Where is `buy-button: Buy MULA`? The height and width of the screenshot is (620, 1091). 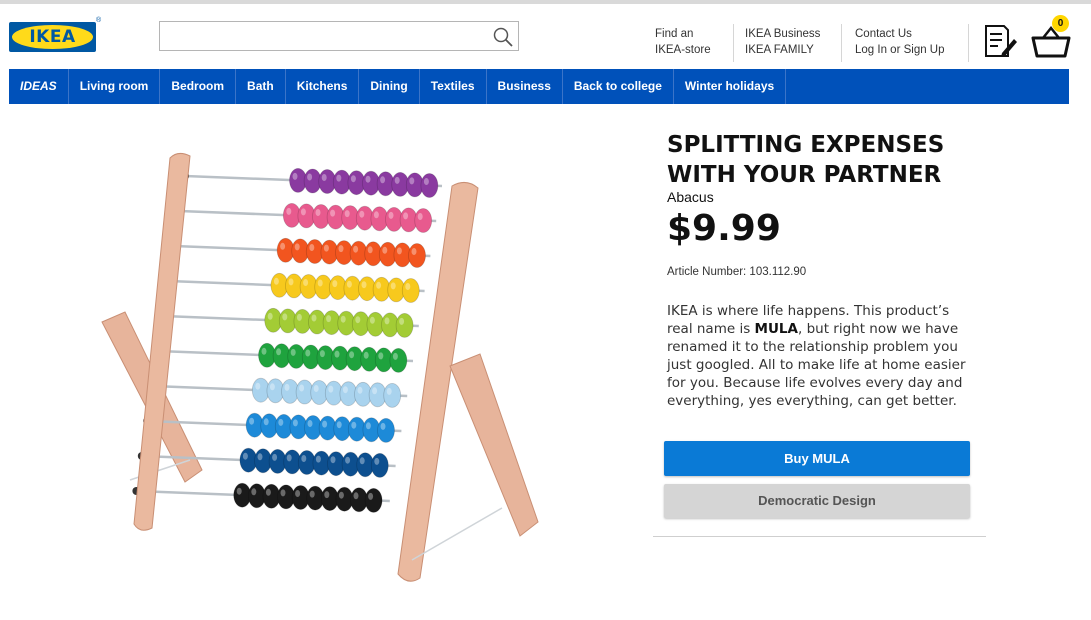 buy-button: Buy MULA is located at coordinates (817, 458).